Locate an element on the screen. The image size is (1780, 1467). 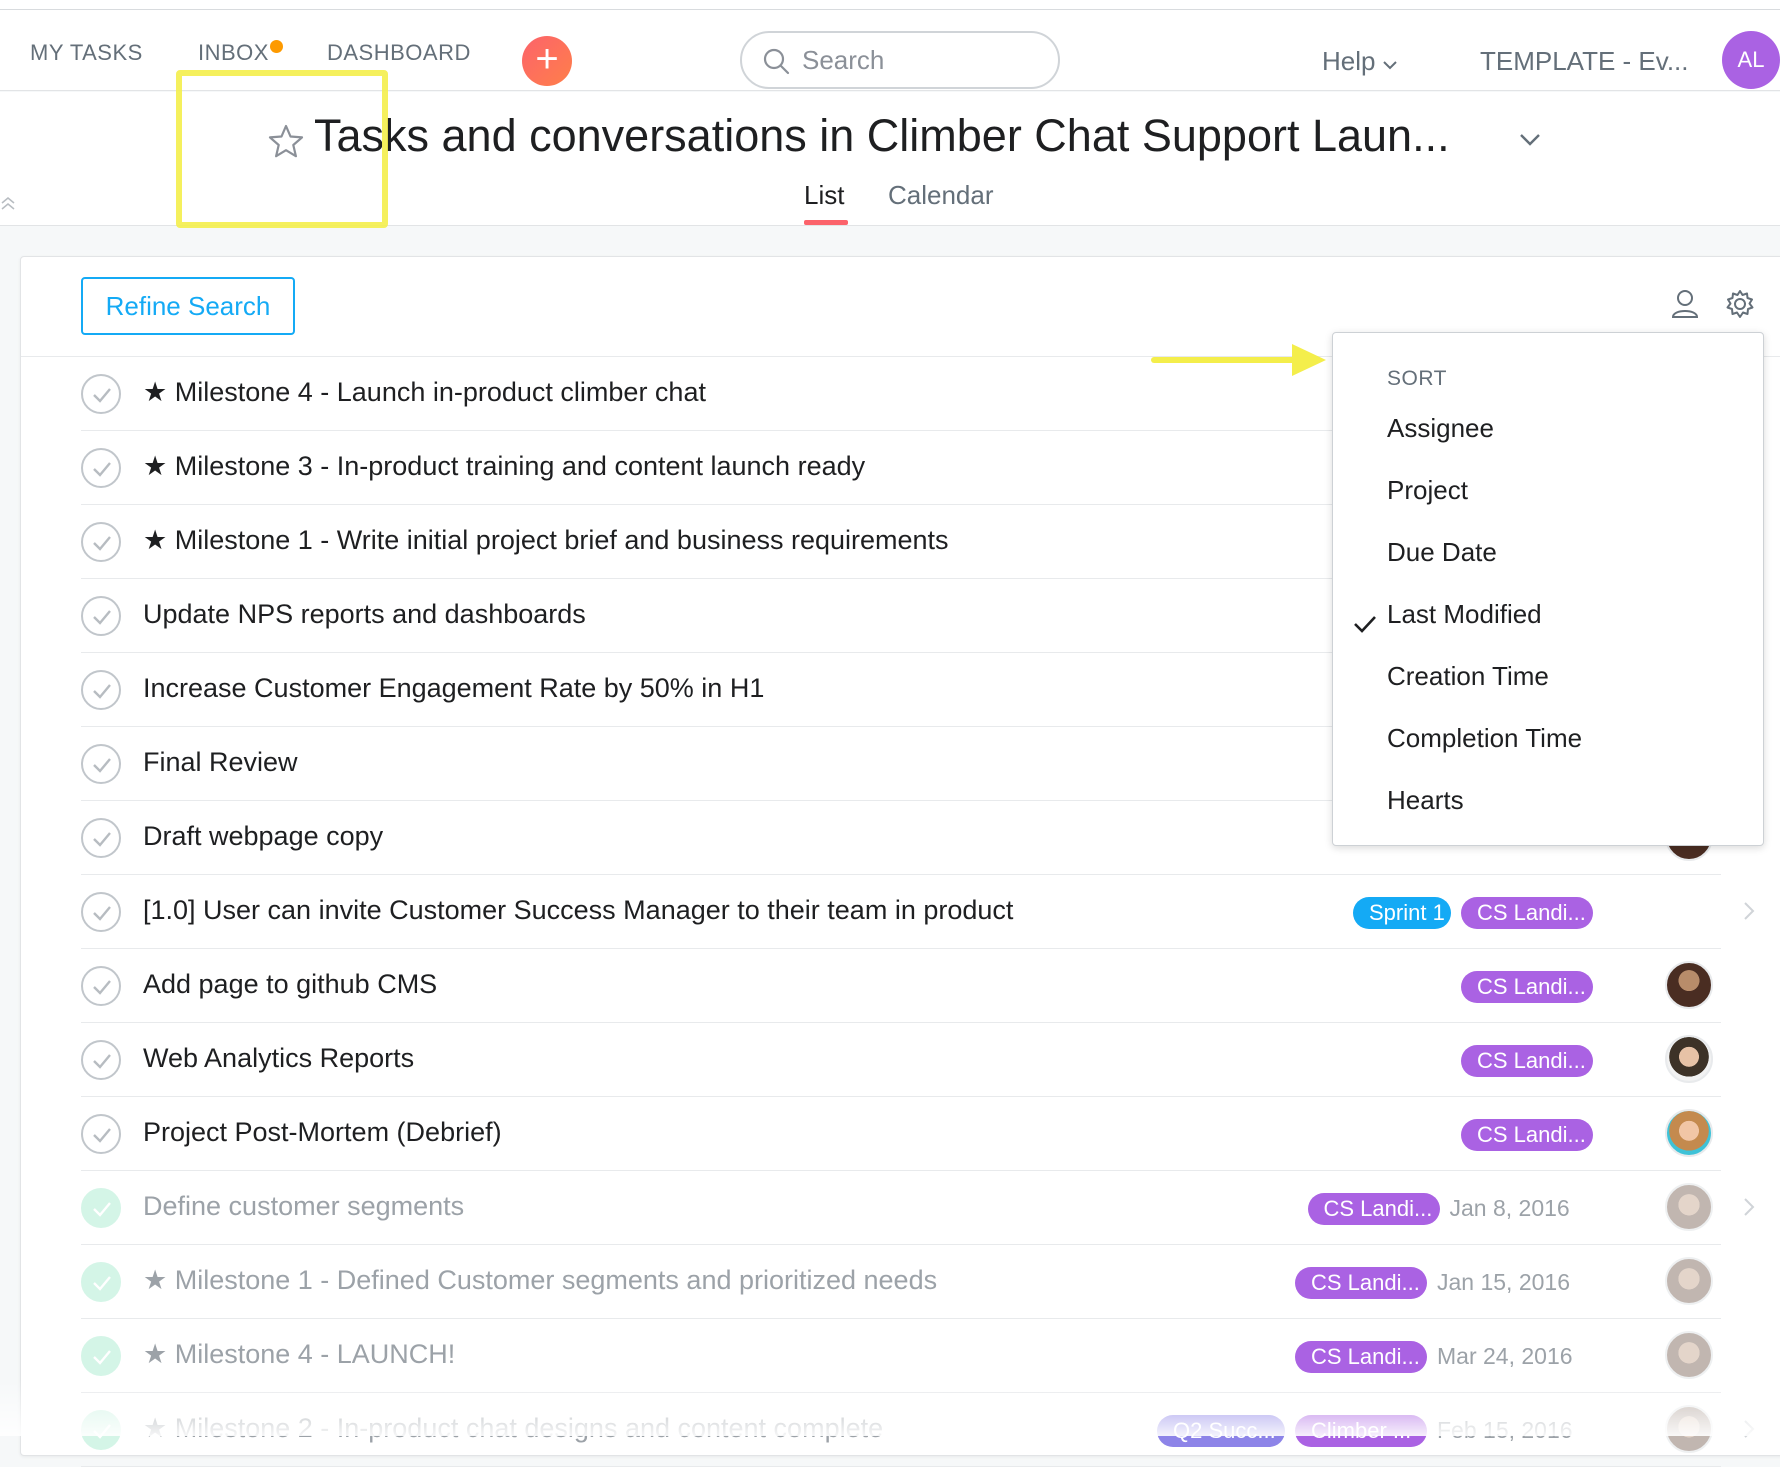
task-name: ★ Milestone 4 - LAUNCH! is located at coordinates (299, 1354).